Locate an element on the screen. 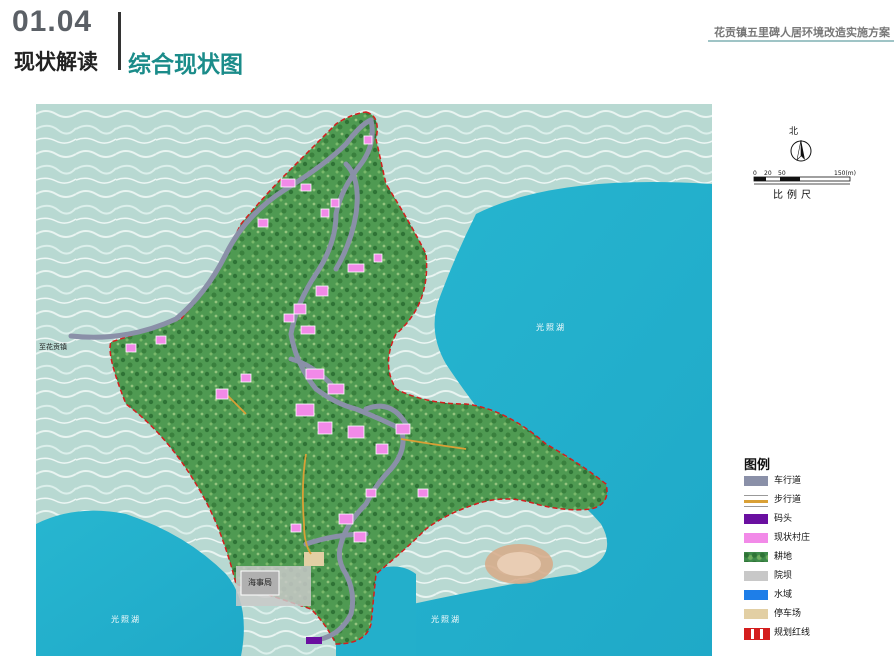  legend-label: 步行道 is located at coordinates (788, 500).